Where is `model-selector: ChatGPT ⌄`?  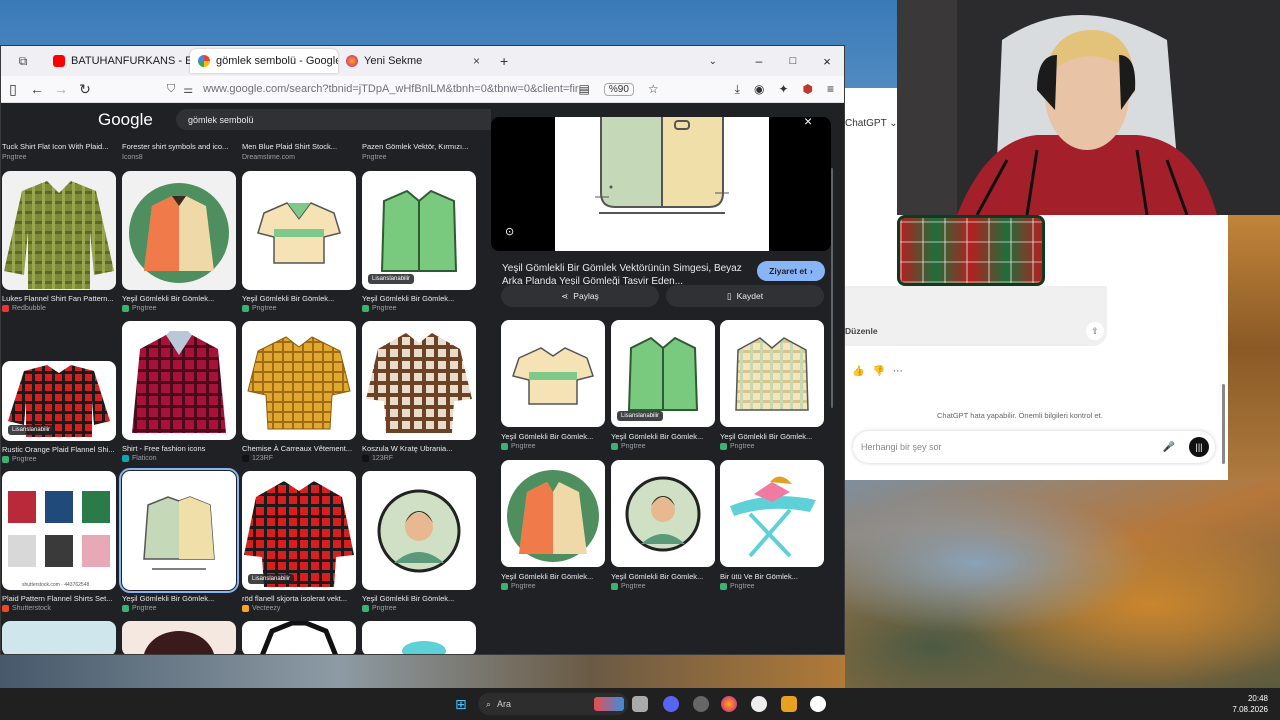 model-selector: ChatGPT ⌄ is located at coordinates (871, 123).